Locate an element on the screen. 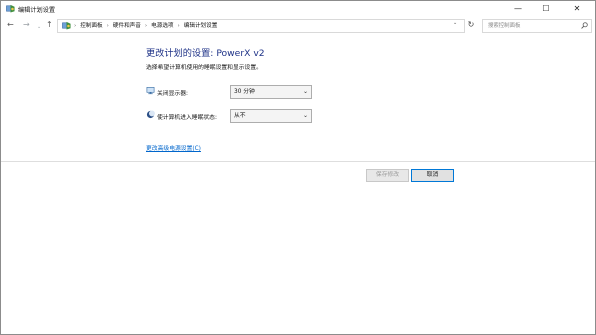  address-bar: › 控制面板 › 硬件和声音 › 电源选项 › 编辑计划设置 is located at coordinates (261, 26).